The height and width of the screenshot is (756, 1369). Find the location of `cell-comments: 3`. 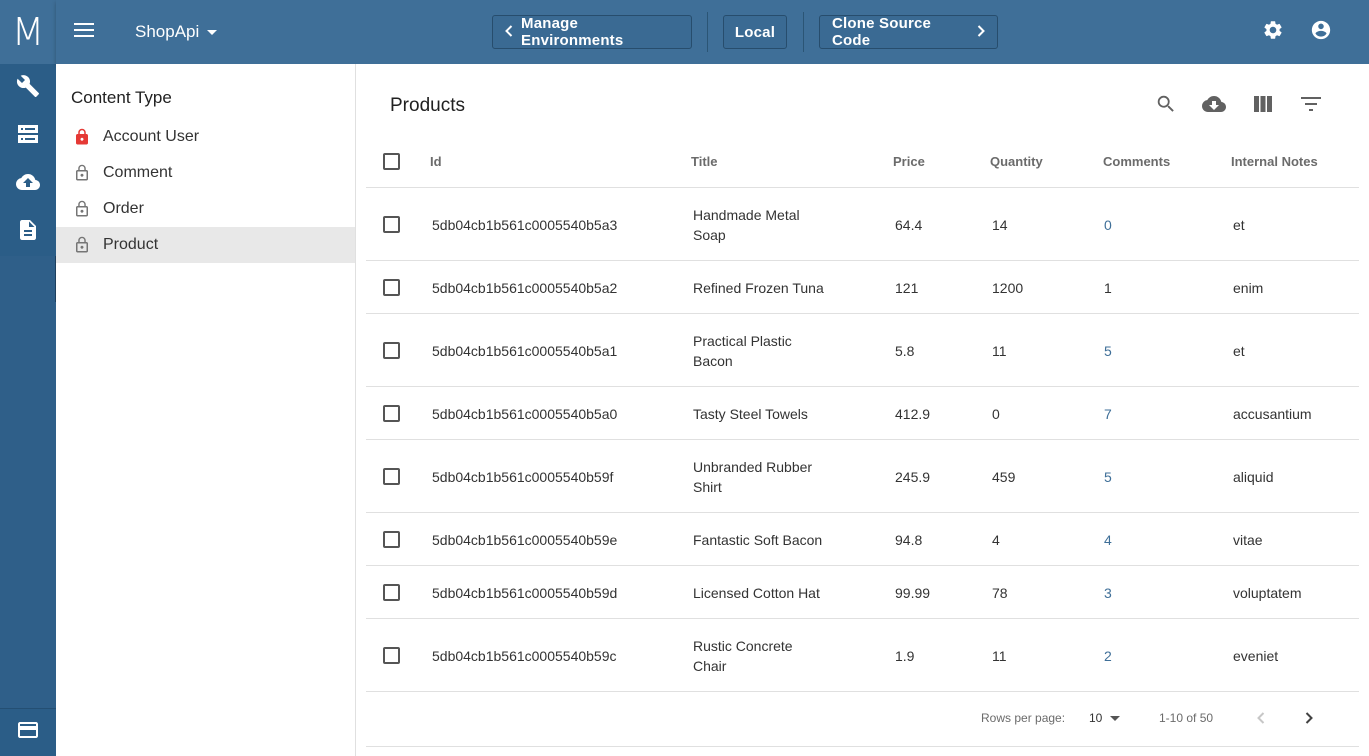

cell-comments: 3 is located at coordinates (1108, 593).